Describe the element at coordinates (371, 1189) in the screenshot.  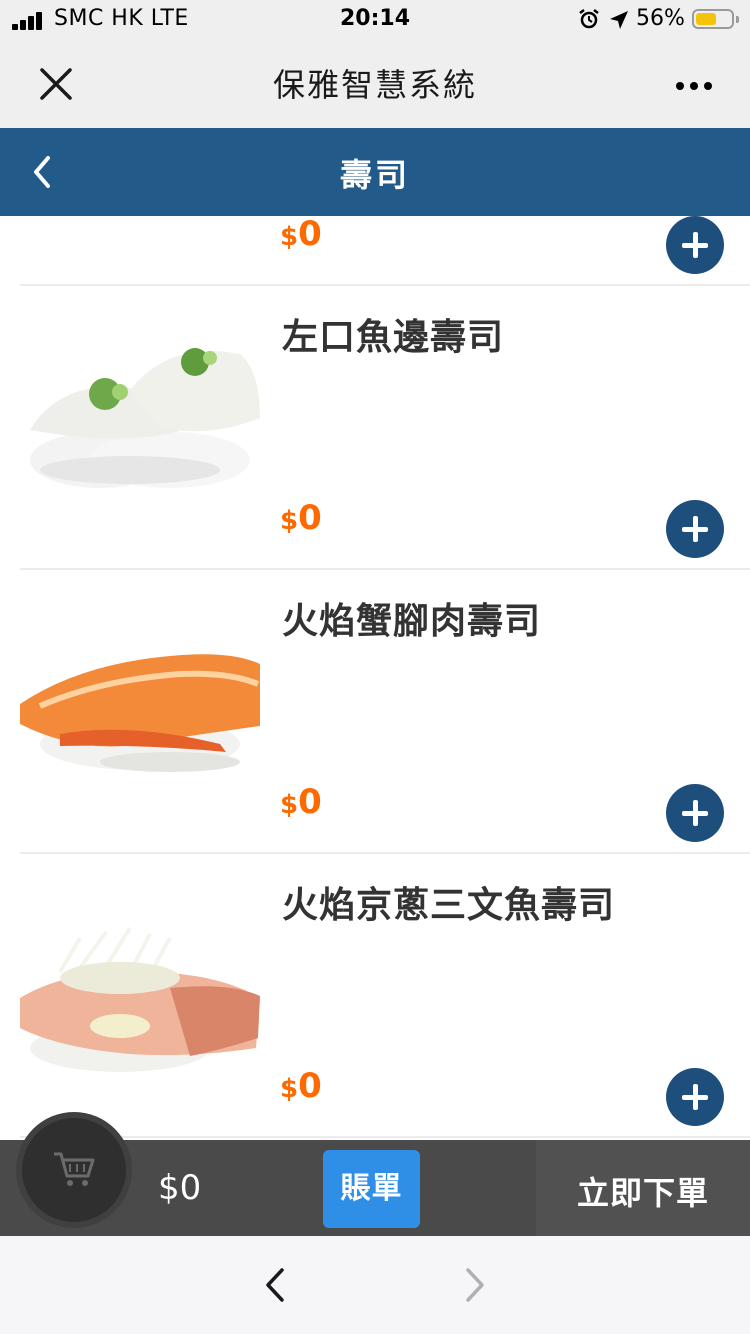
I see `bill-button: 賬單` at that location.